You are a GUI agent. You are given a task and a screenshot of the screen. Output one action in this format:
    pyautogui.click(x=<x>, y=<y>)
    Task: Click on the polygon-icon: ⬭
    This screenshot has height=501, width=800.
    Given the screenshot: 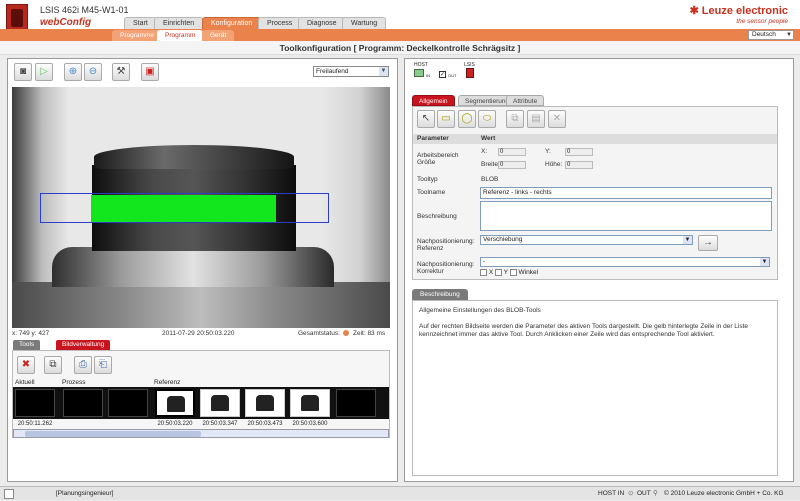 What is the action you would take?
    pyautogui.click(x=487, y=118)
    